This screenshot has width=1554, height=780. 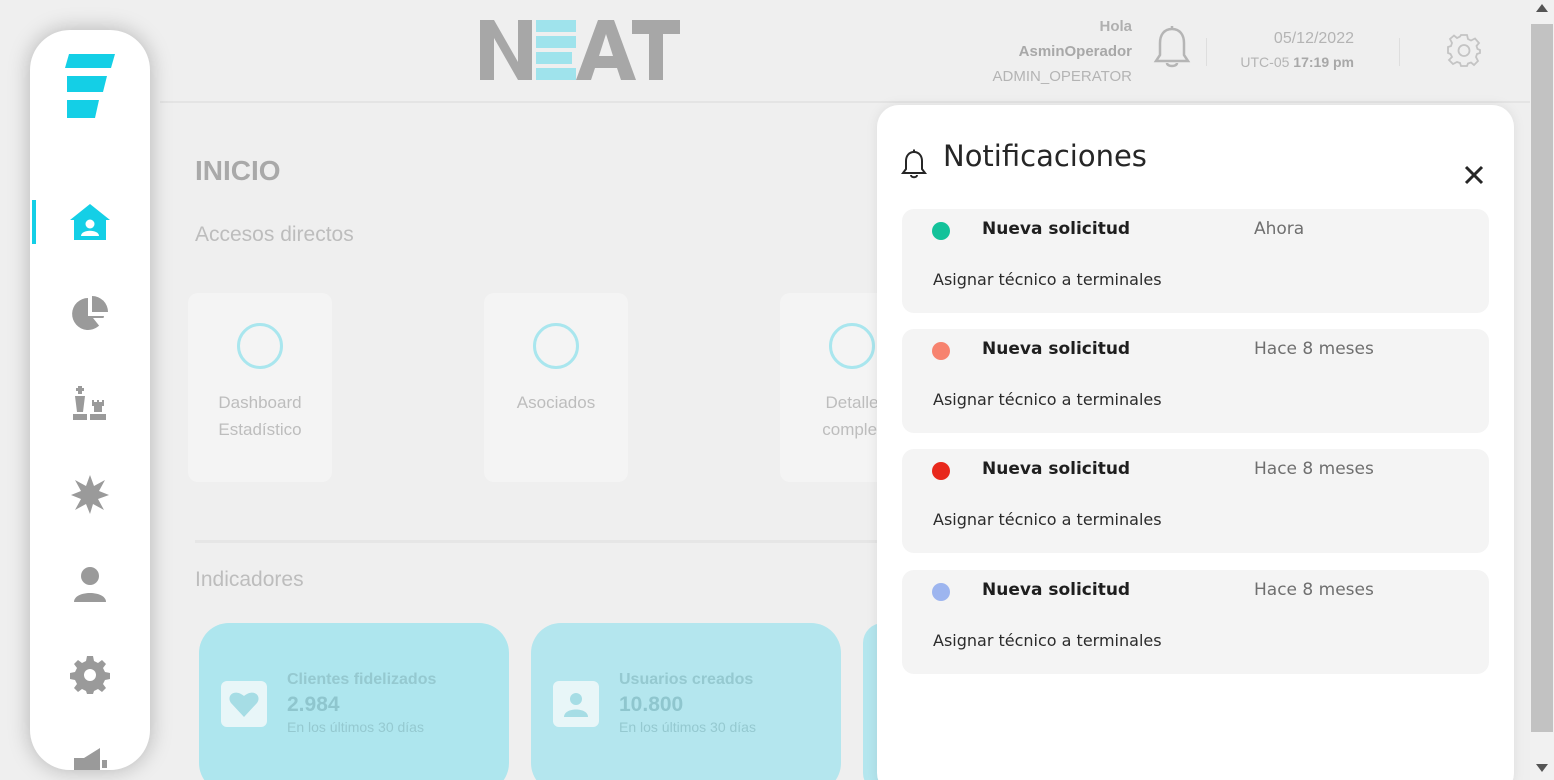 What do you see at coordinates (1323, 62) in the screenshot?
I see `time: 17:19 pm` at bounding box center [1323, 62].